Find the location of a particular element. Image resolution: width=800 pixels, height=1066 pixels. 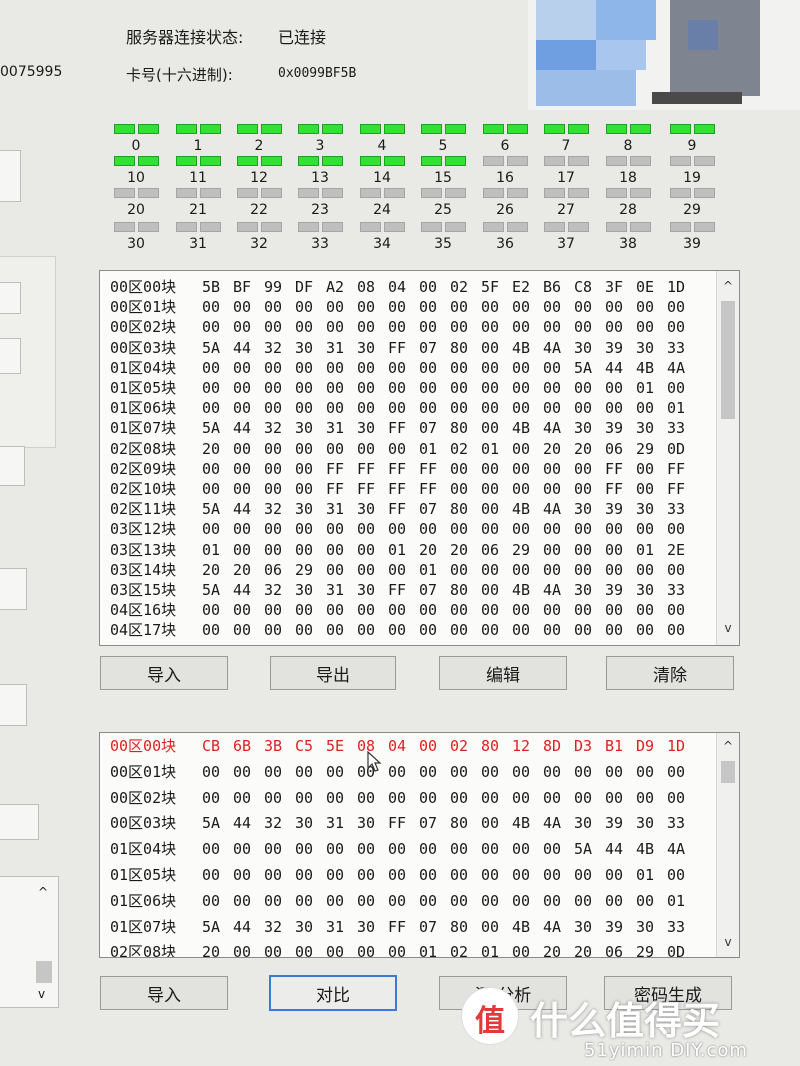

block-label: 01区06块 is located at coordinates (143, 408).